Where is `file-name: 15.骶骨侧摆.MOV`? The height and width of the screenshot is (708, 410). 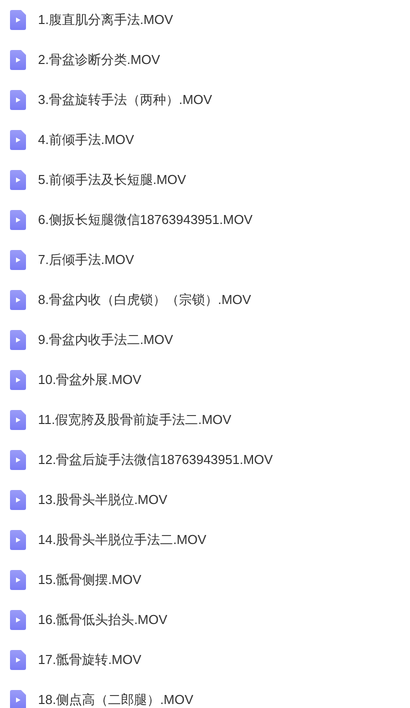 file-name: 15.骶骨侧摆.MOV is located at coordinates (90, 580).